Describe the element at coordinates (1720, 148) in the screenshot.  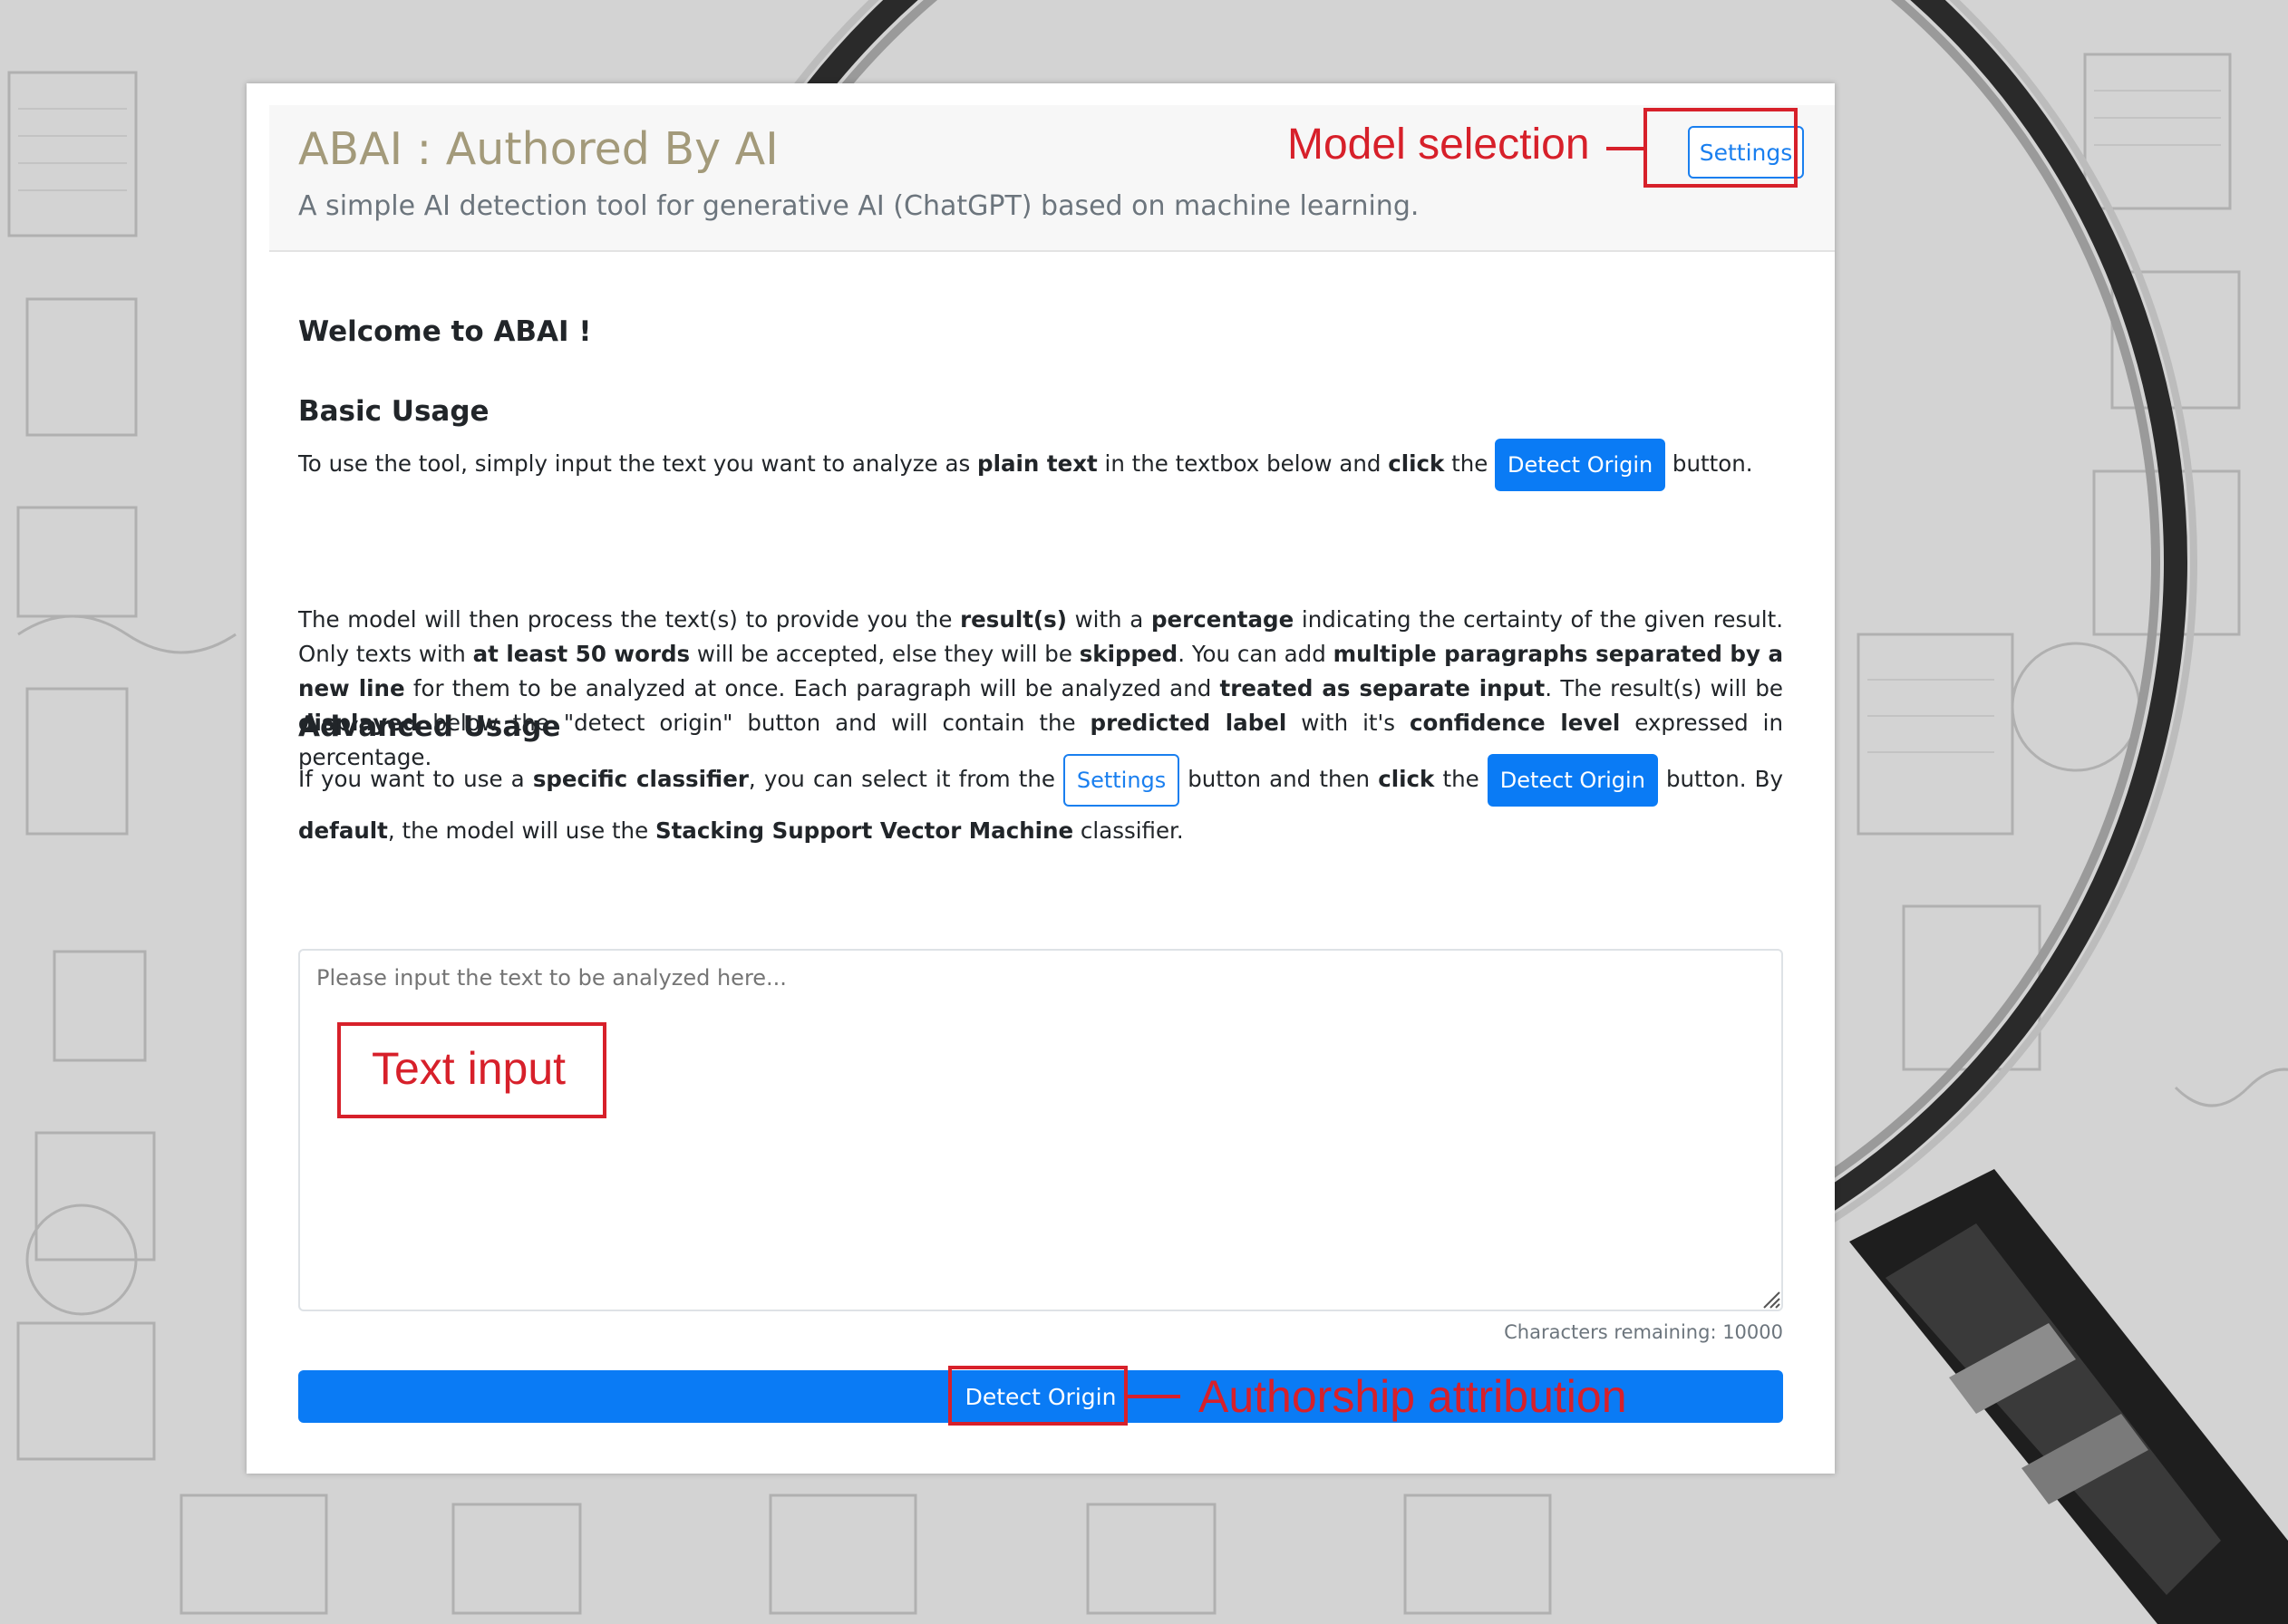
I see `annotation-box-settings` at that location.